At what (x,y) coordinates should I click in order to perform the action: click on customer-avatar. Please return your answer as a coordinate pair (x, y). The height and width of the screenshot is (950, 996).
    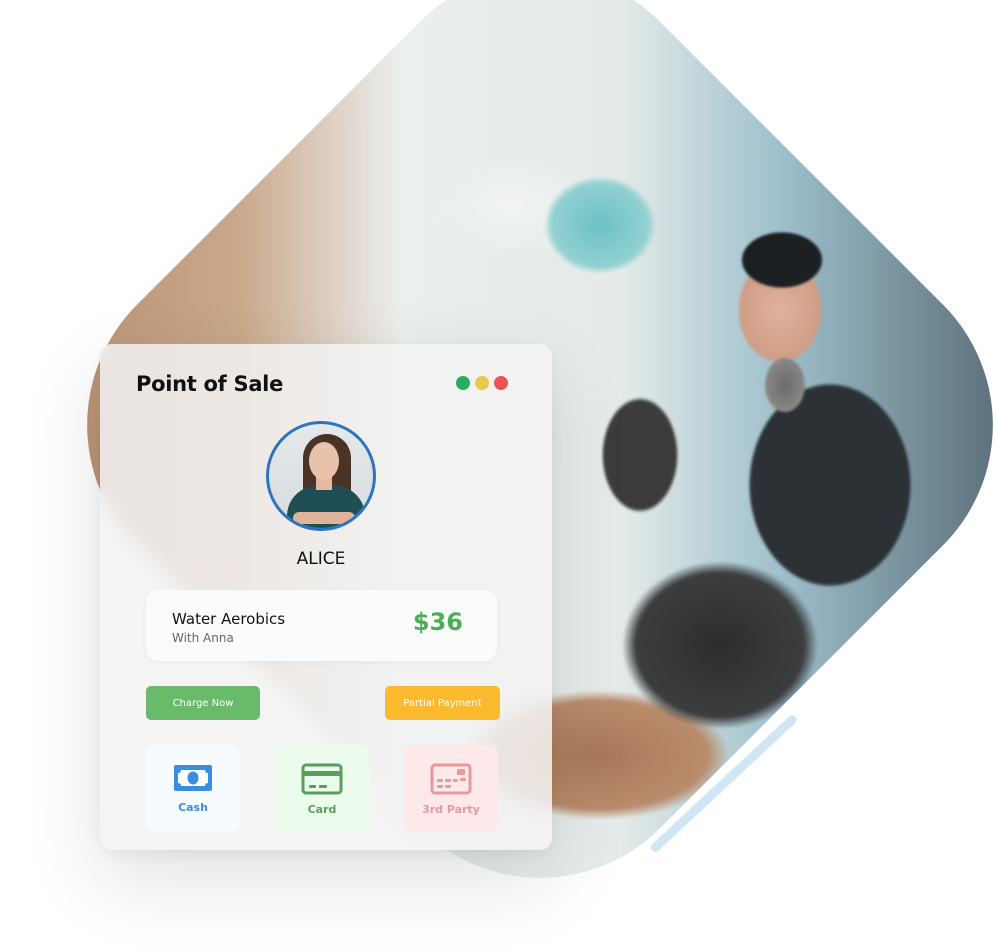
    Looking at the image, I should click on (321, 476).